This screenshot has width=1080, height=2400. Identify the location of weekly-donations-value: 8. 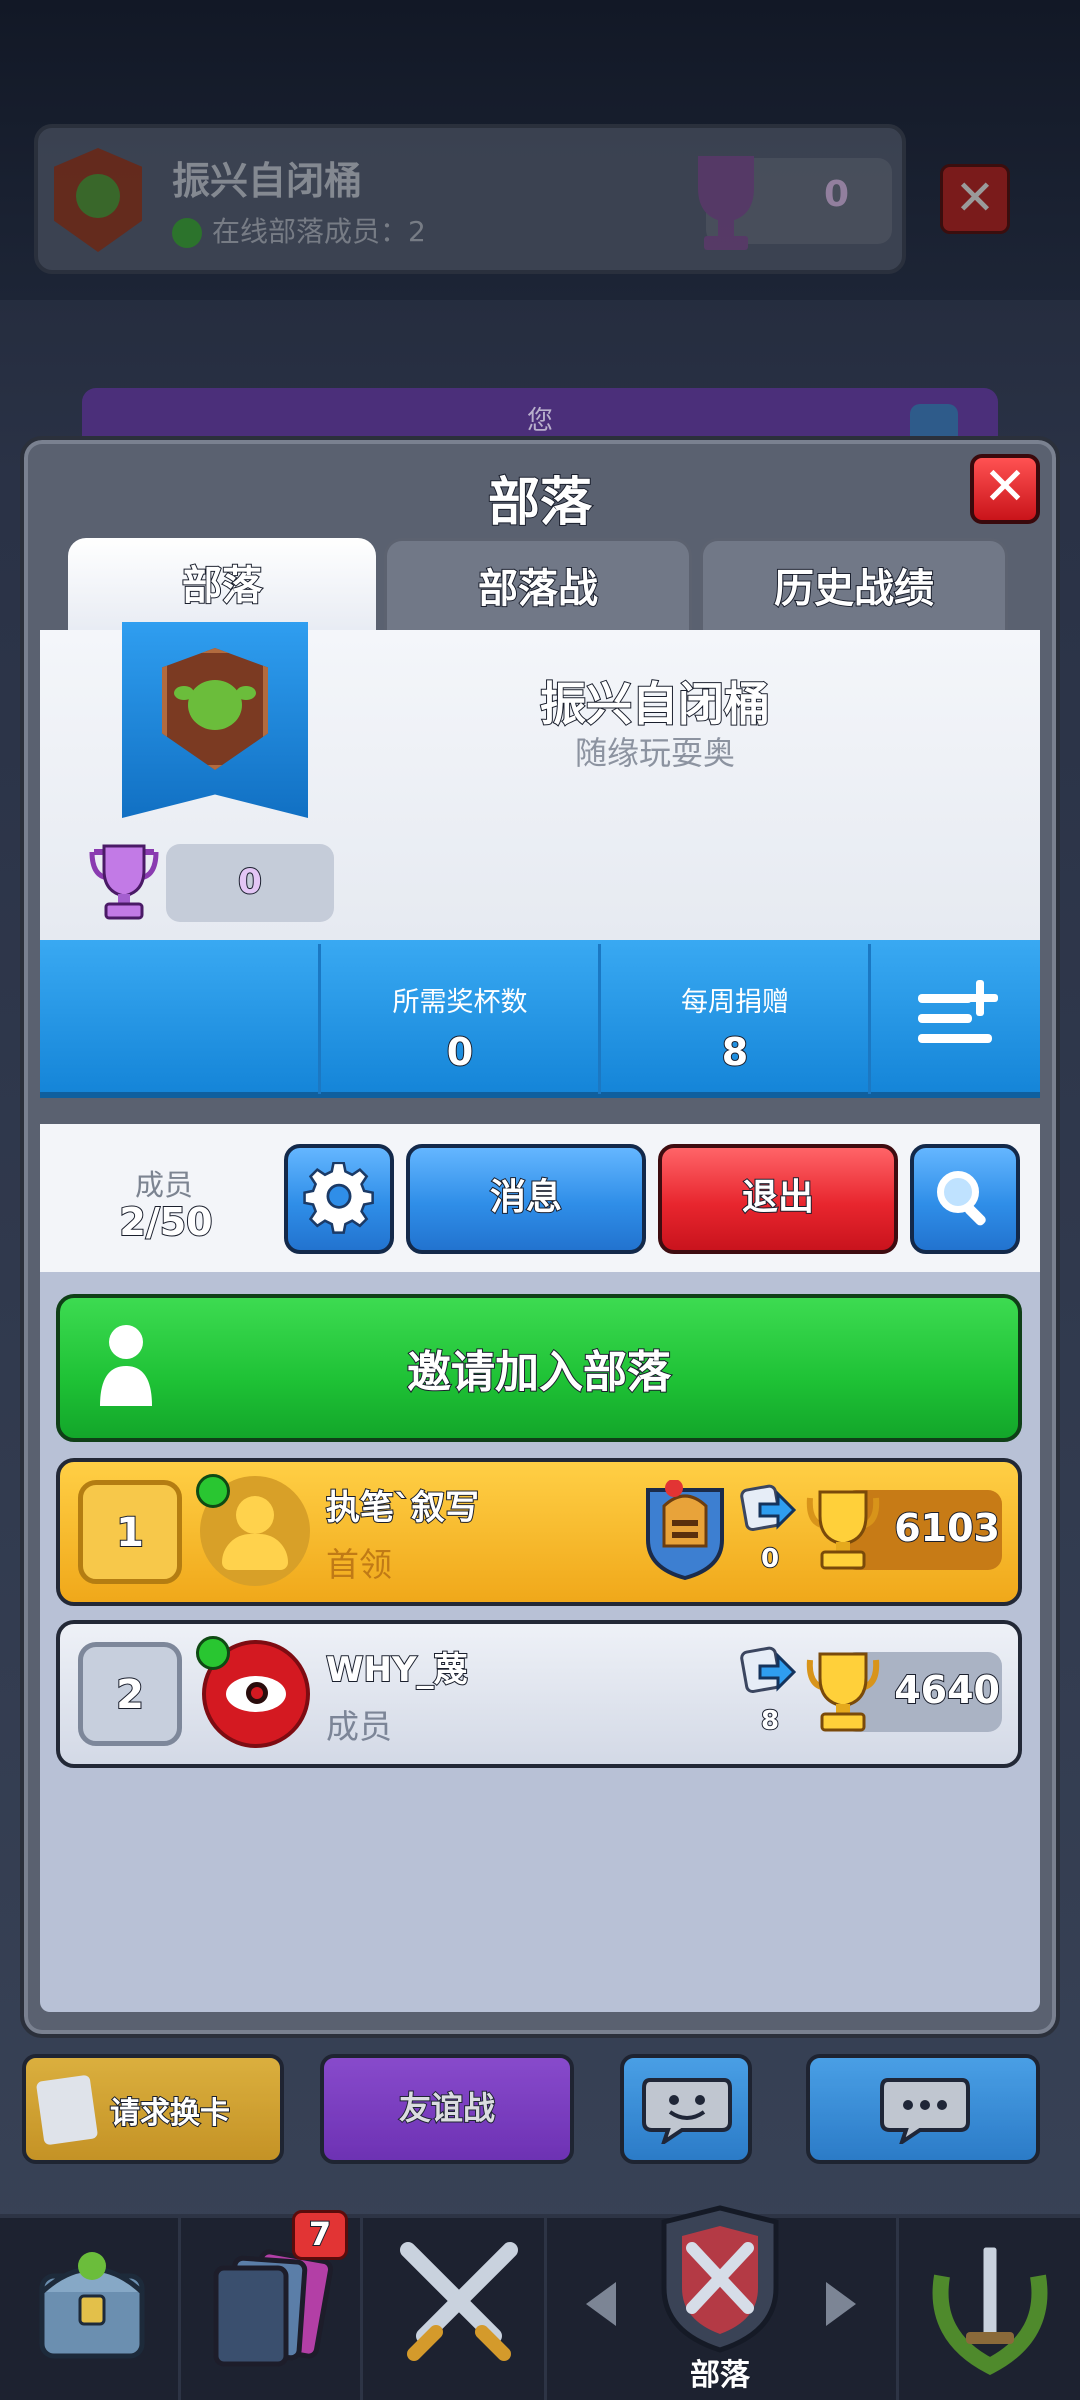
(735, 1052).